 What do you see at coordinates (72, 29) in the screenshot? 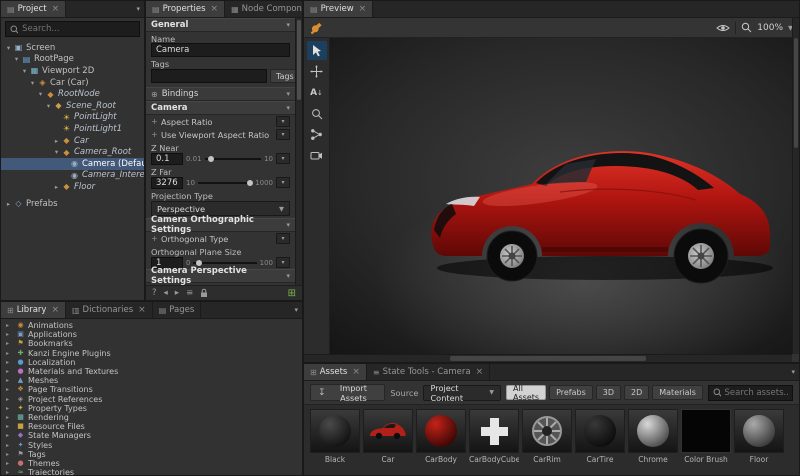
I see `project-search-box` at bounding box center [72, 29].